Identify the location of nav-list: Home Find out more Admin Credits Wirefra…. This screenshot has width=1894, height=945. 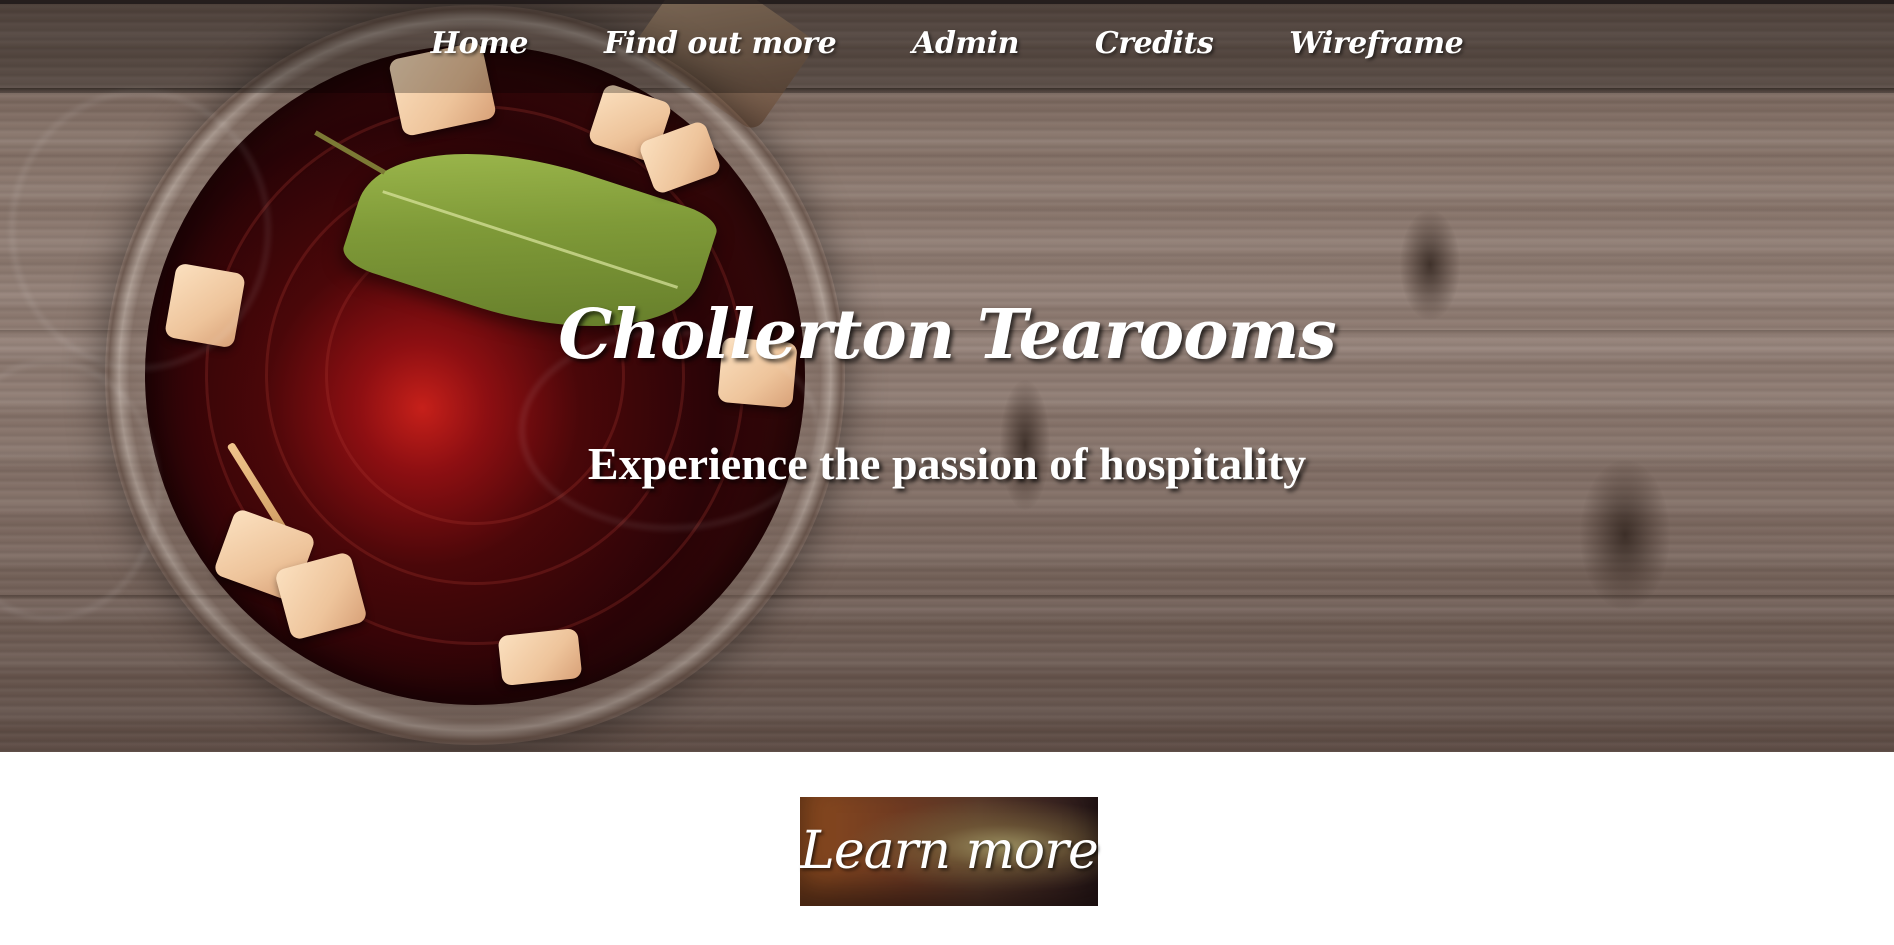
(947, 43).